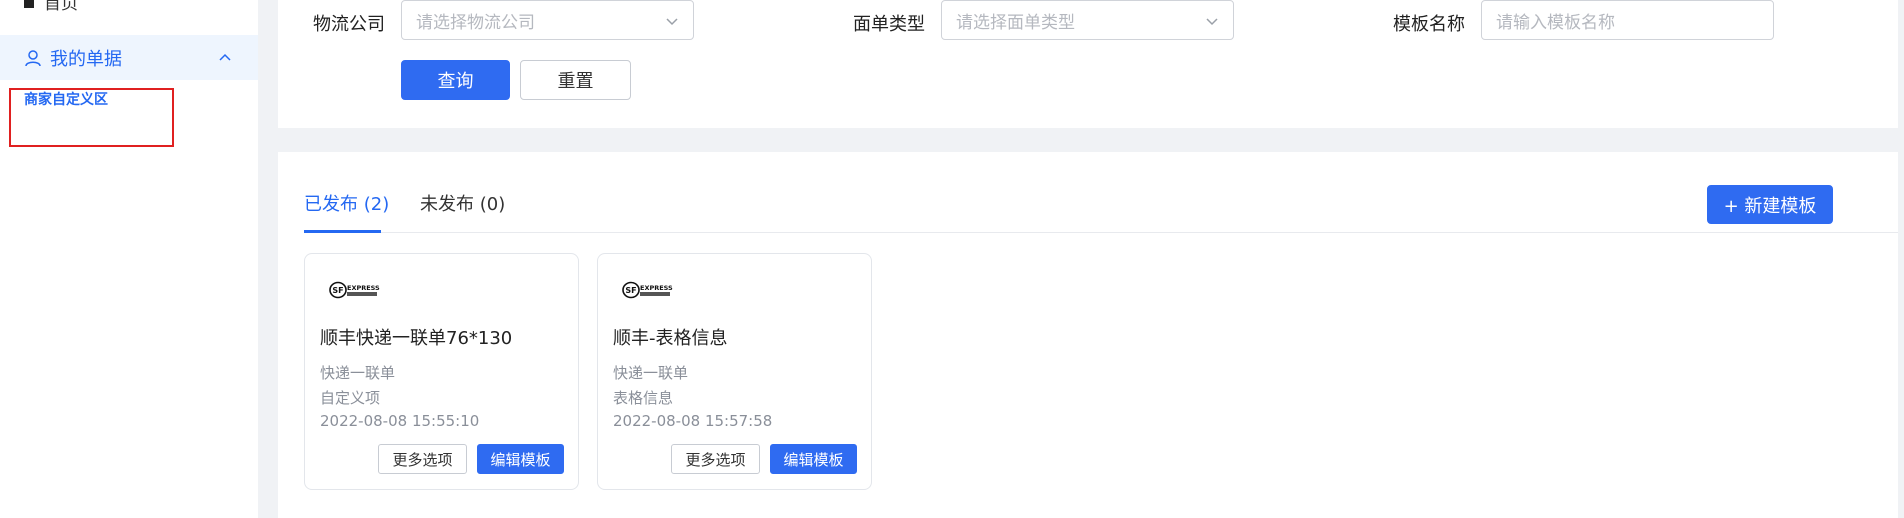  Describe the element at coordinates (889, 24) in the screenshot. I see `sheet-type-label: 面单类型` at that location.